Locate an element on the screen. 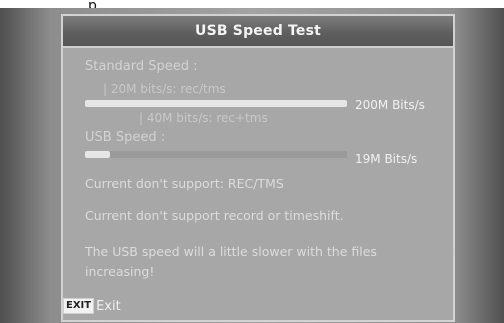  standard-speed-note-rec-tms: | 20M bits/s: rec/tms is located at coordinates (164, 89).